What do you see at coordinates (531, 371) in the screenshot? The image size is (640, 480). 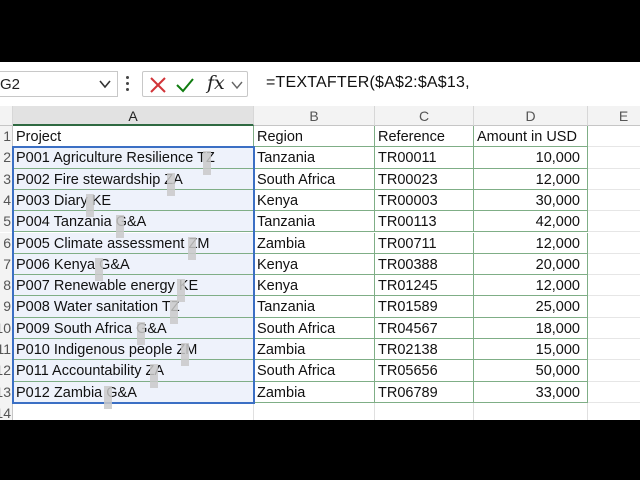 I see `table-cell: 50,000` at bounding box center [531, 371].